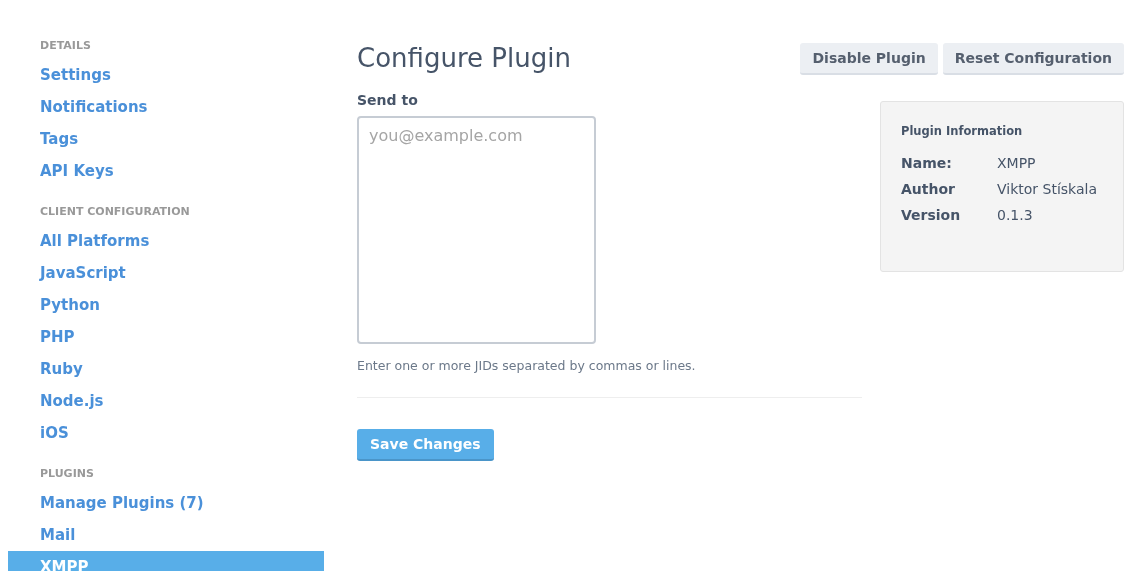 Image resolution: width=1147 pixels, height=571 pixels. I want to click on action-button: Reset Configuration, so click(1033, 59).